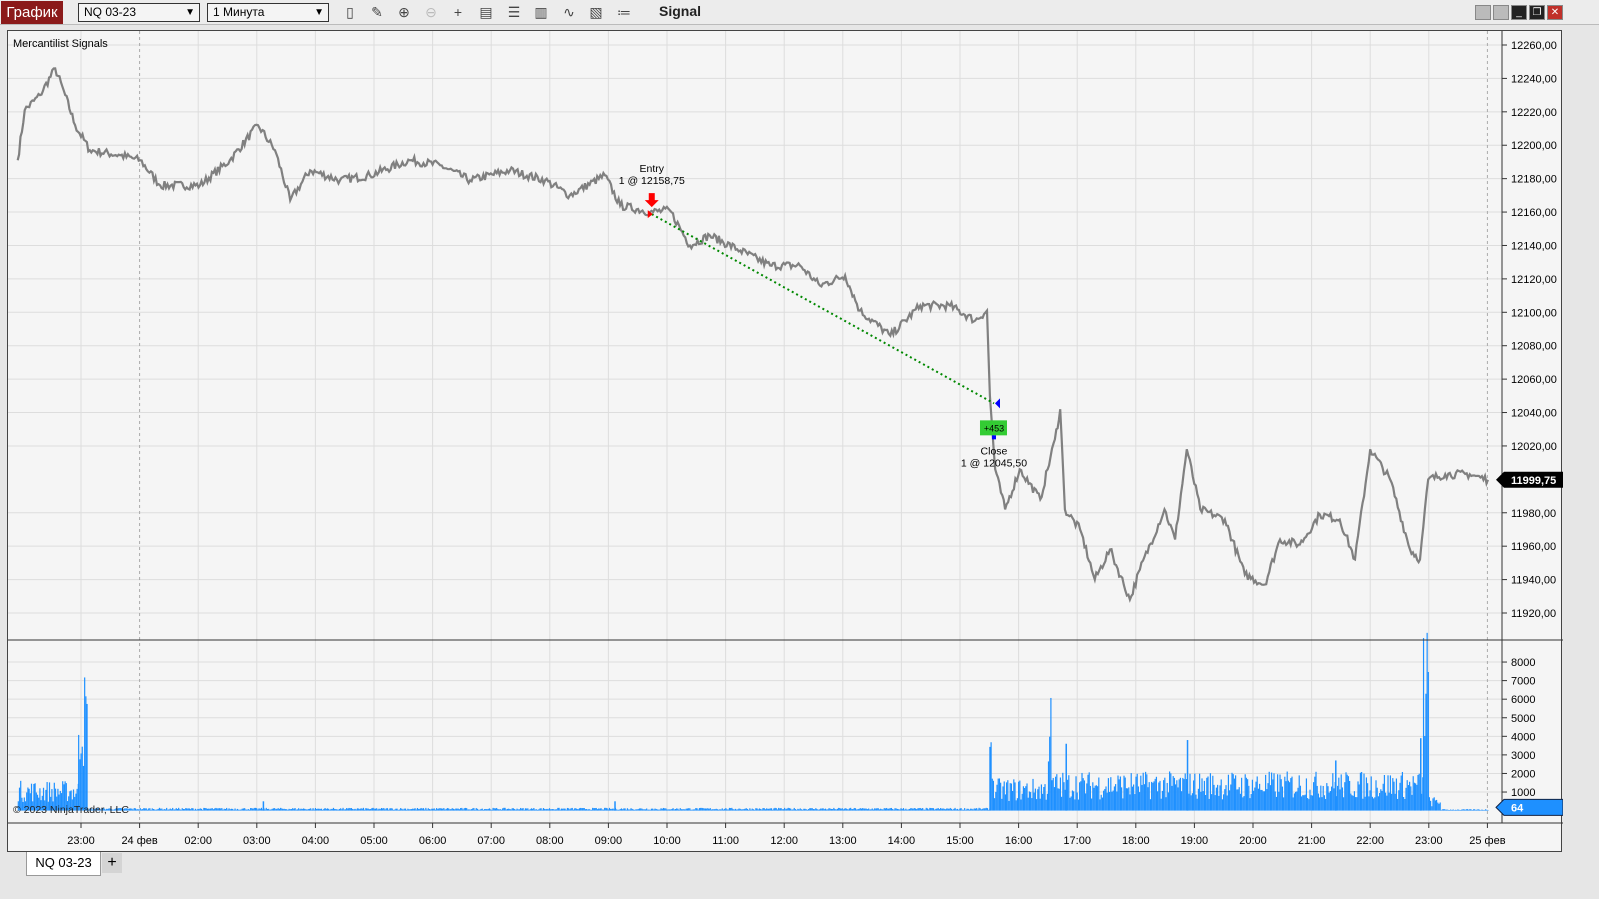  I want to click on strategies-icon: ∿, so click(569, 12).